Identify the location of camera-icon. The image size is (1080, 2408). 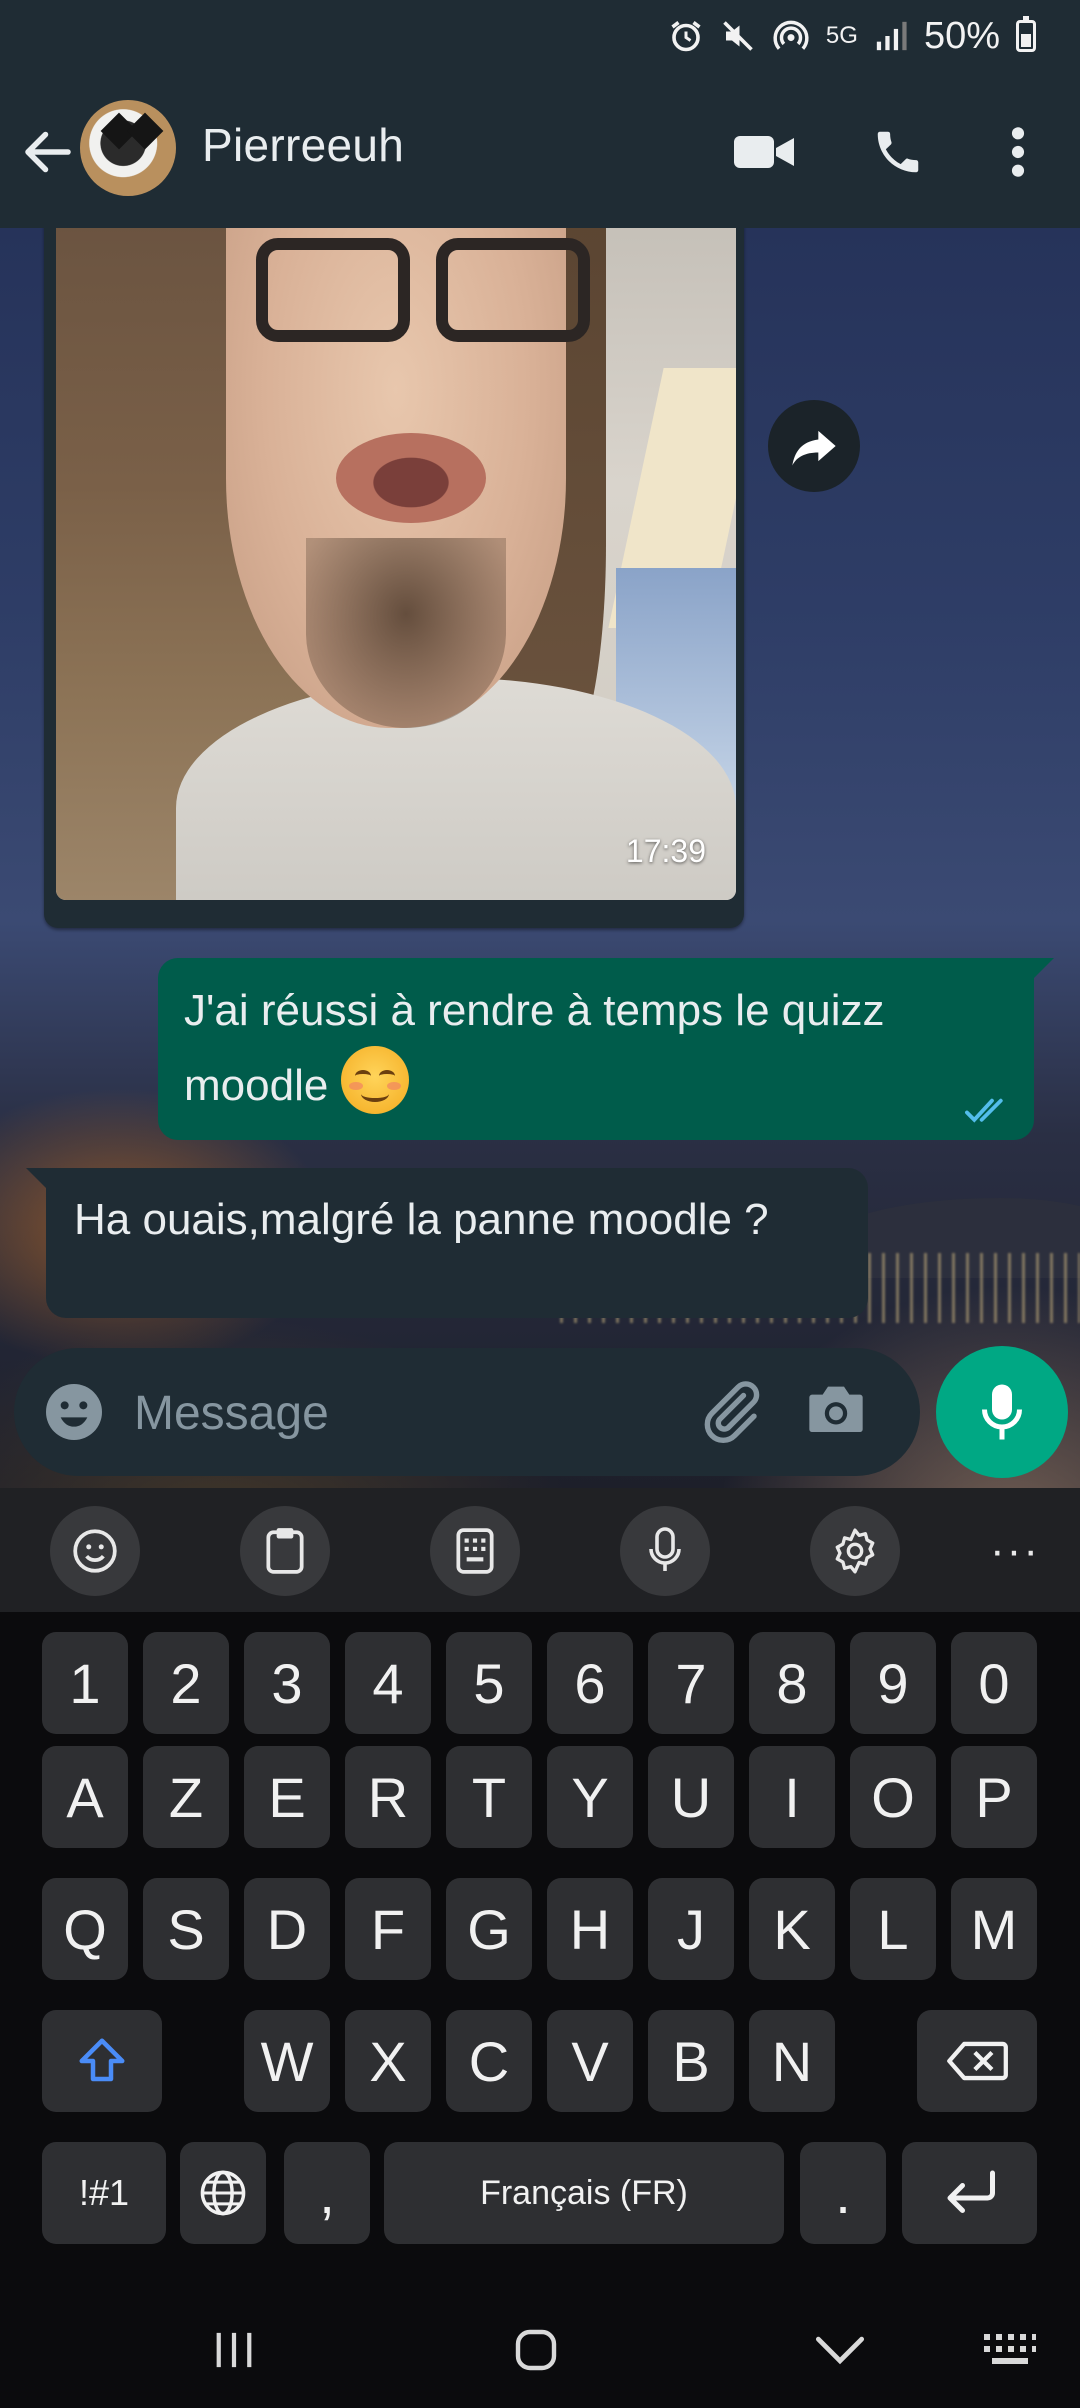
(840, 1412).